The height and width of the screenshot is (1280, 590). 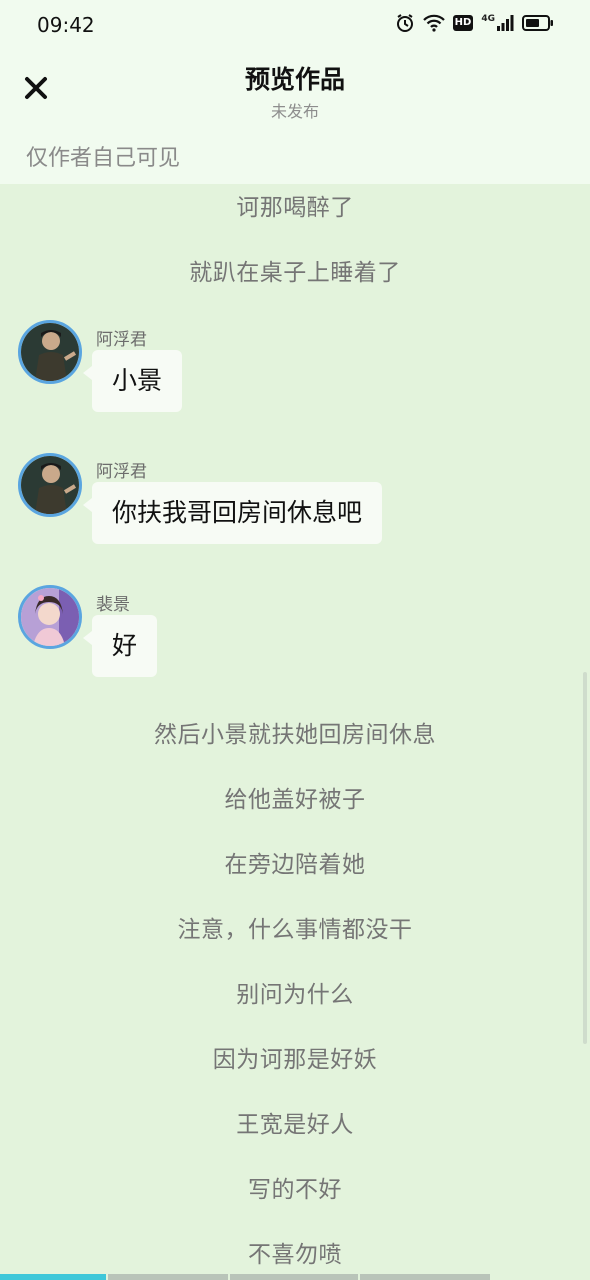 I want to click on message-bubble: 小景, so click(x=132, y=381).